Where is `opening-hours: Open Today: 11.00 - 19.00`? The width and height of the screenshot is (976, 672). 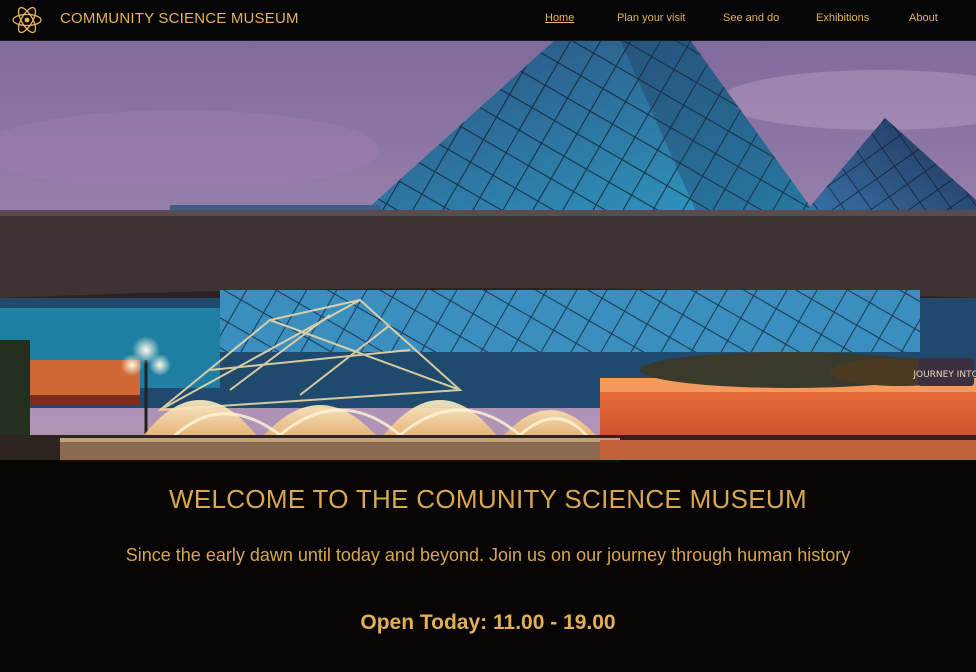
opening-hours: Open Today: 11.00 - 19.00 is located at coordinates (488, 622).